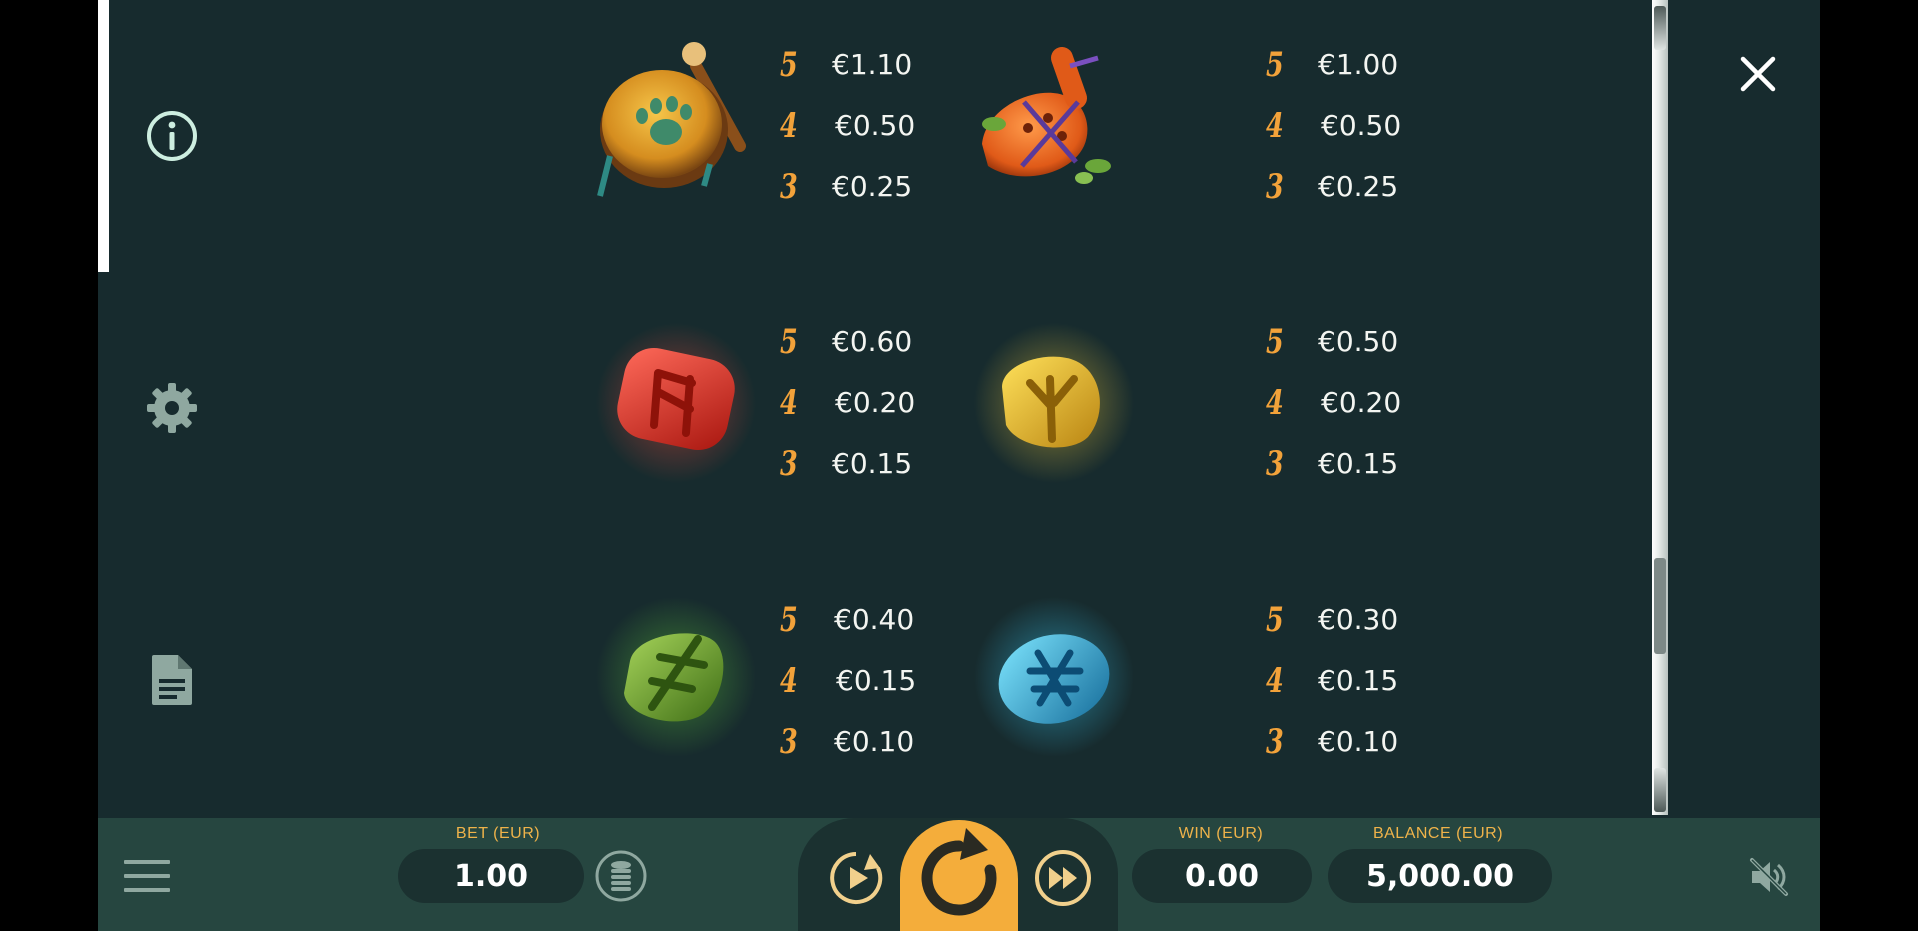  What do you see at coordinates (1440, 876) in the screenshot?
I see `balance-value: 5,000.00` at bounding box center [1440, 876].